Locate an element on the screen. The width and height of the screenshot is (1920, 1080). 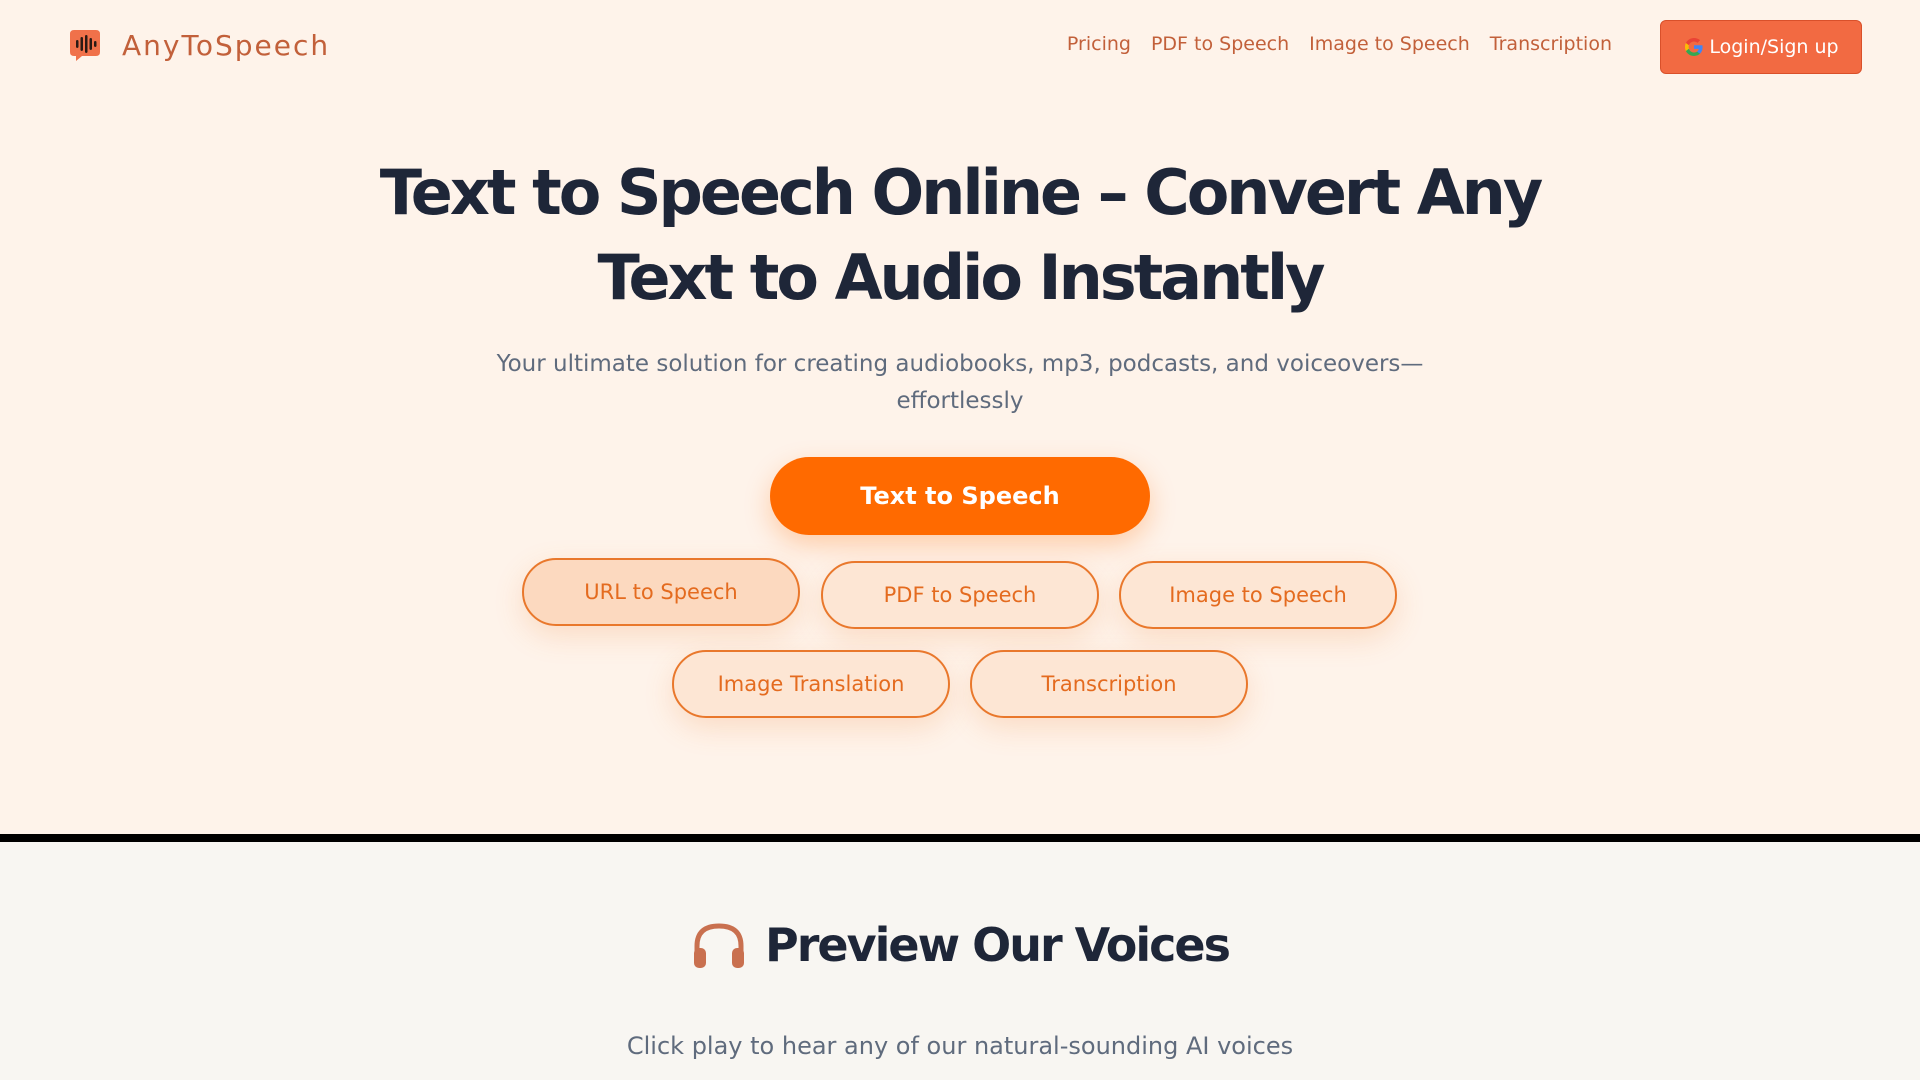
nav-link-pricing: Pricing is located at coordinates (1099, 44).